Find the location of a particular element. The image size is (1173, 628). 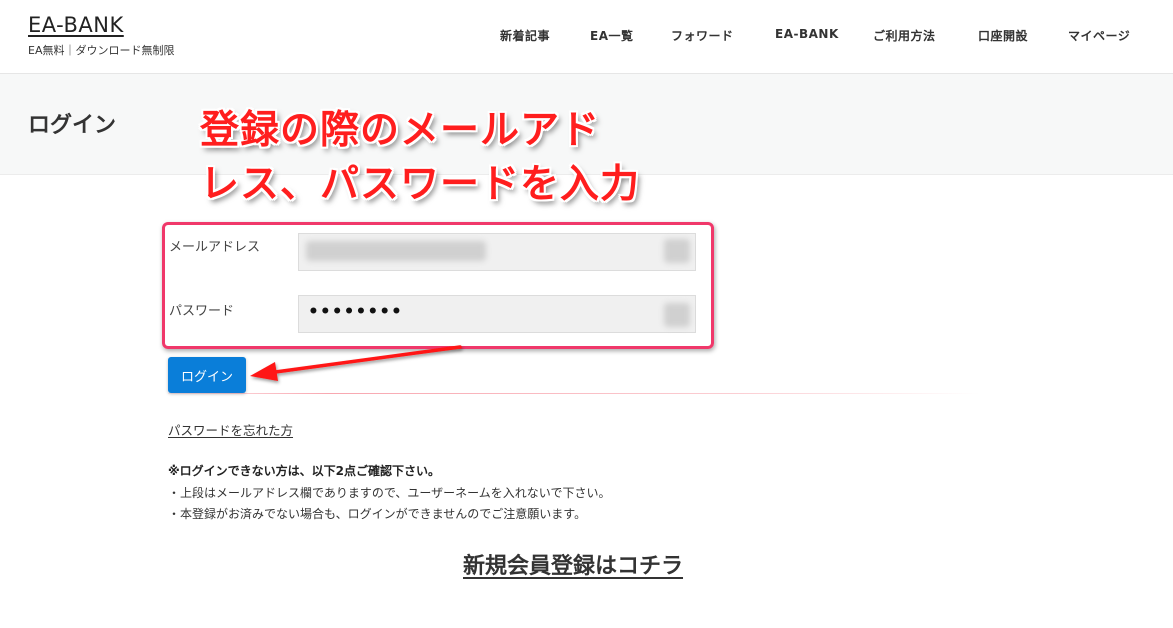

annotation-line-2: レス、パスワードを入力 is located at coordinates (420, 184).